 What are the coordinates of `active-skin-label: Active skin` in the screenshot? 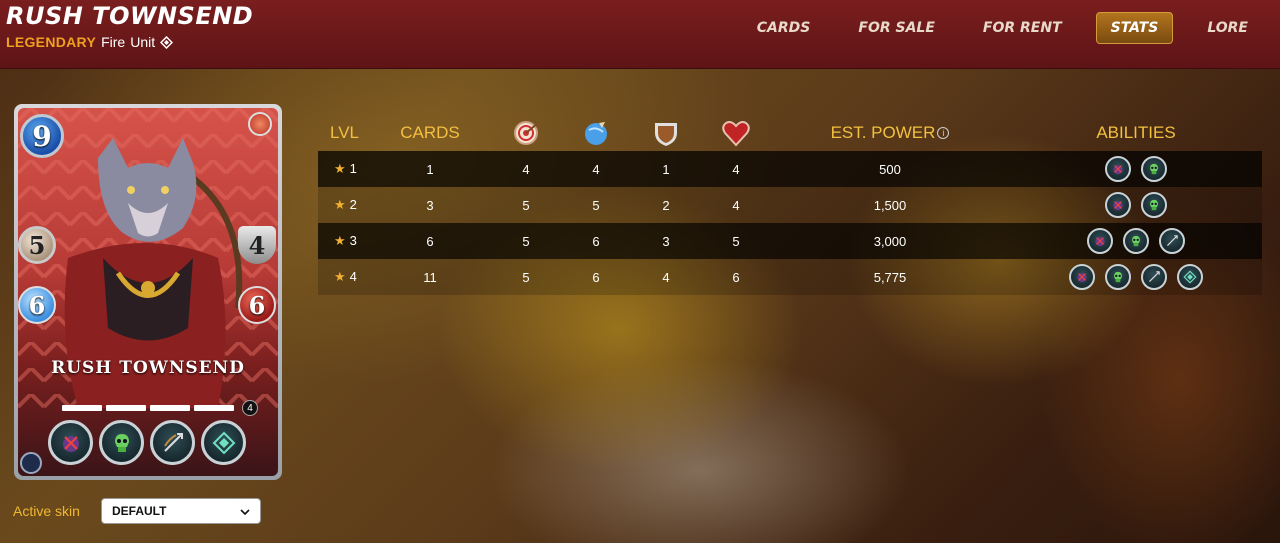 It's located at (46, 511).